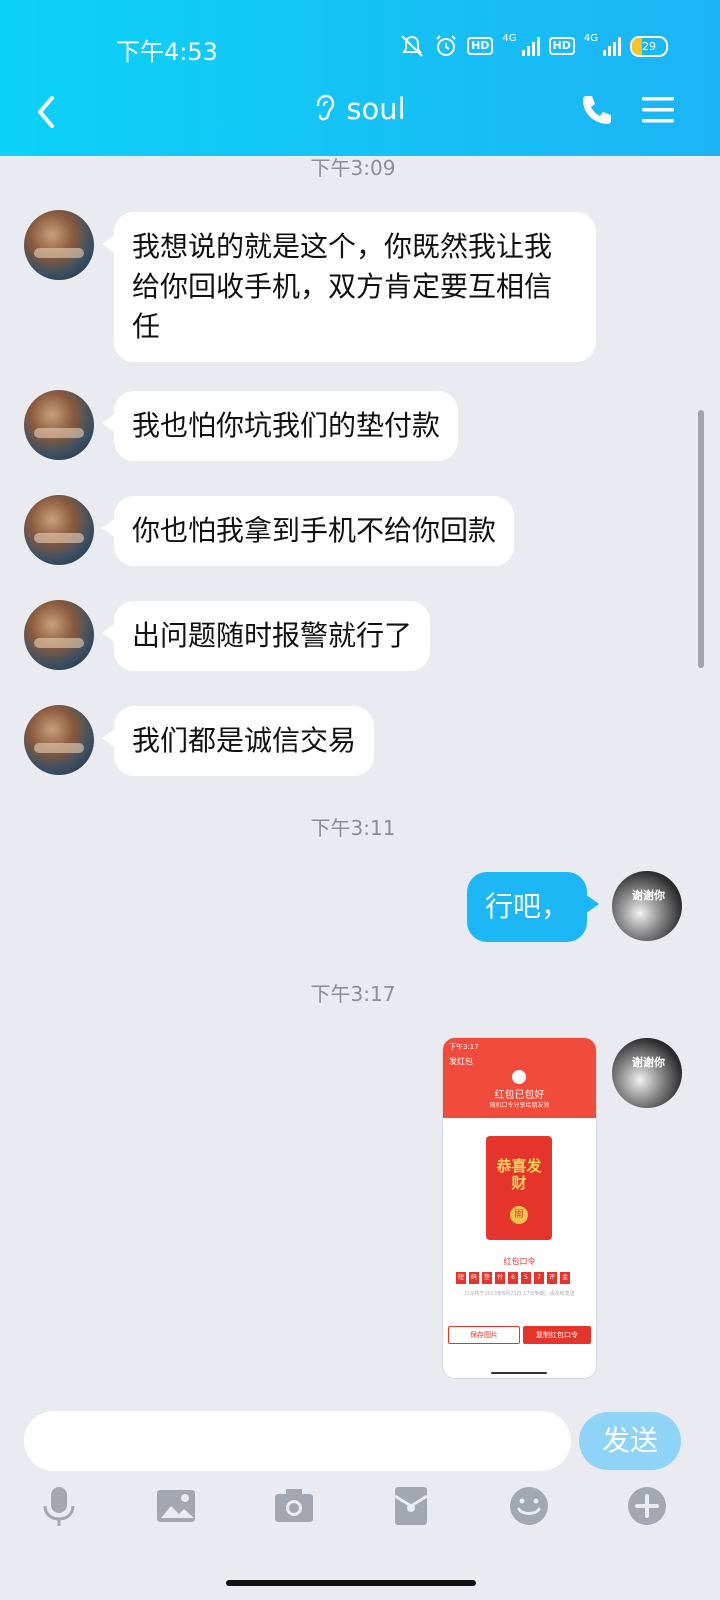 The height and width of the screenshot is (1600, 720). What do you see at coordinates (647, 1506) in the screenshot?
I see `plus-icon` at bounding box center [647, 1506].